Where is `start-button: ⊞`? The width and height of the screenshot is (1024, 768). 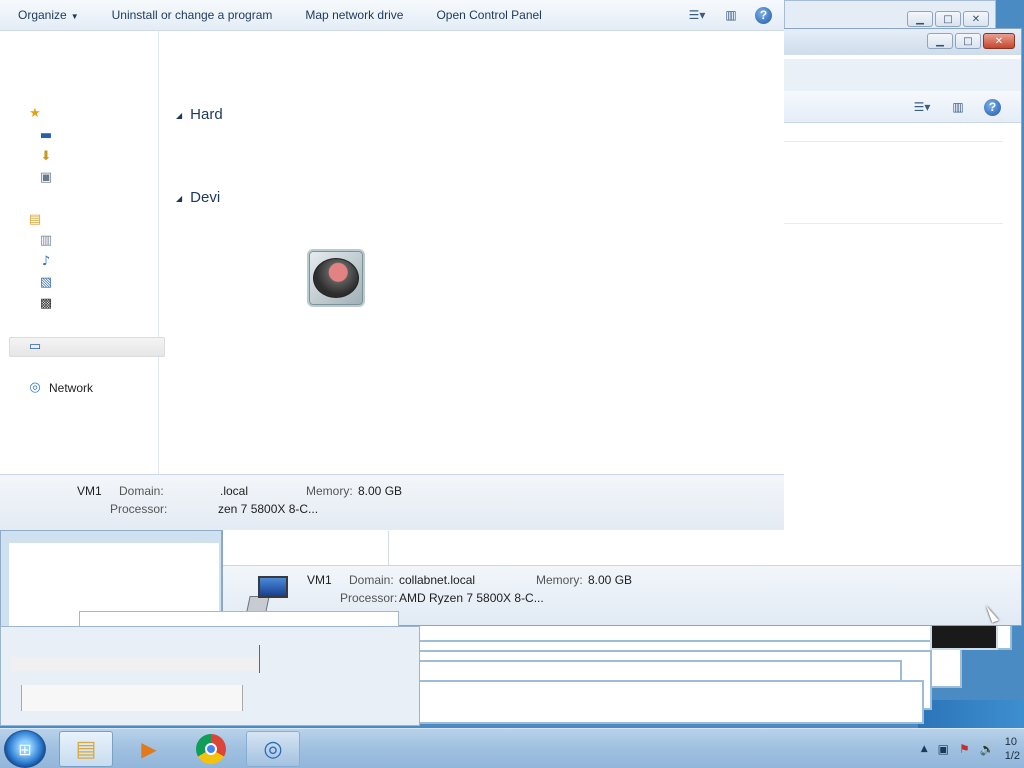
start-button: ⊞ is located at coordinates (25, 749).